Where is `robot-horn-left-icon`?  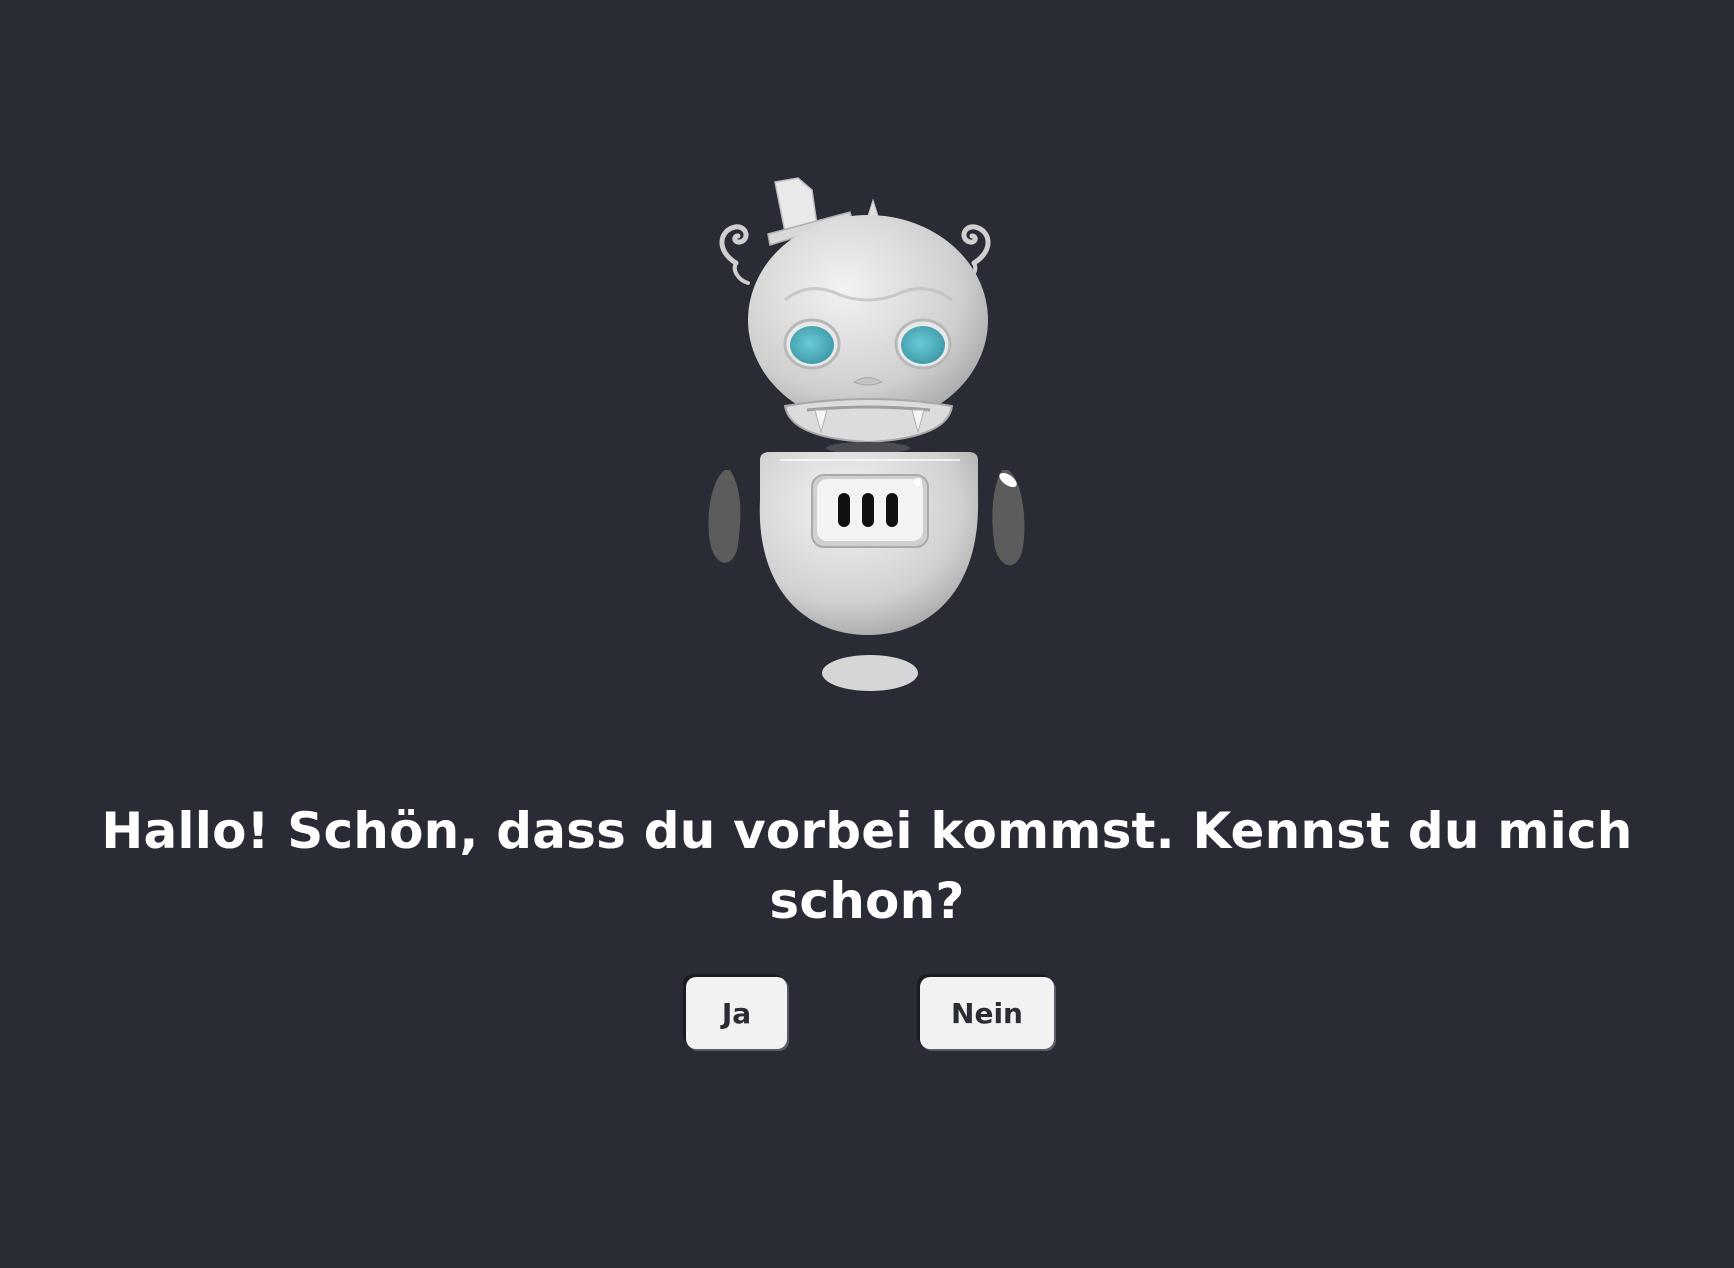
robot-horn-left-icon is located at coordinates (734, 254).